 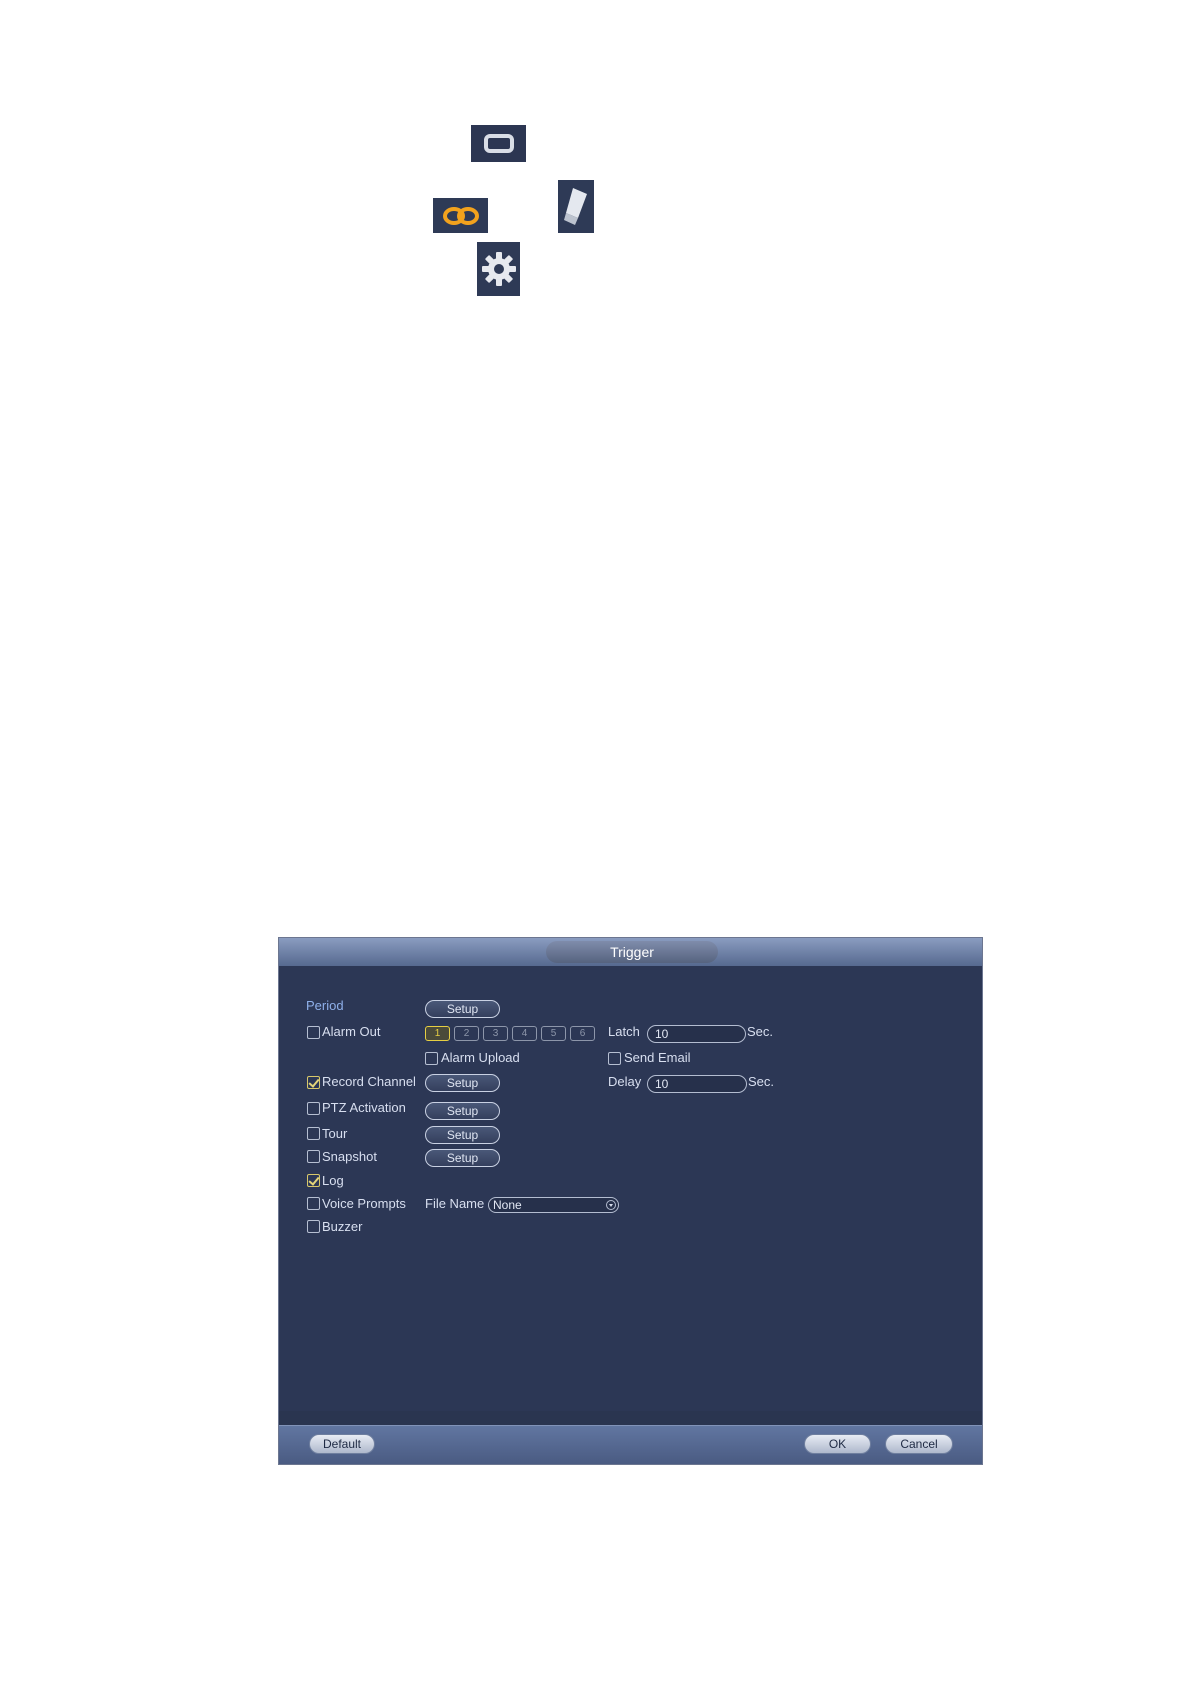 I want to click on dialog-title: Trigger, so click(x=632, y=952).